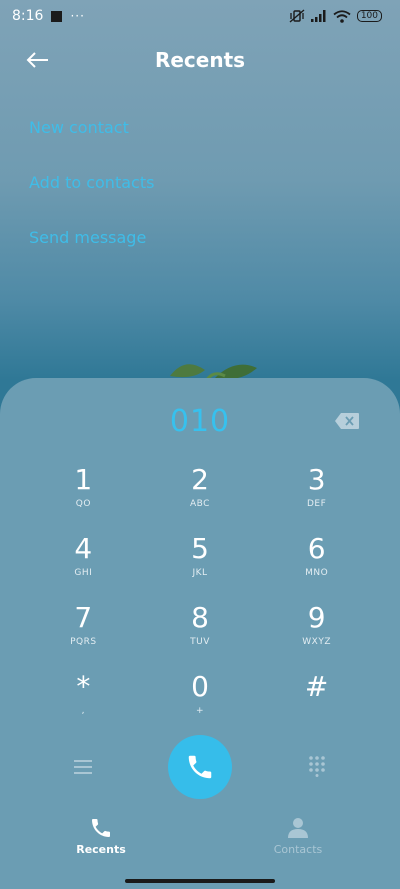 This screenshot has height=889, width=400. What do you see at coordinates (369, 16) in the screenshot?
I see `battery-icon: 100` at bounding box center [369, 16].